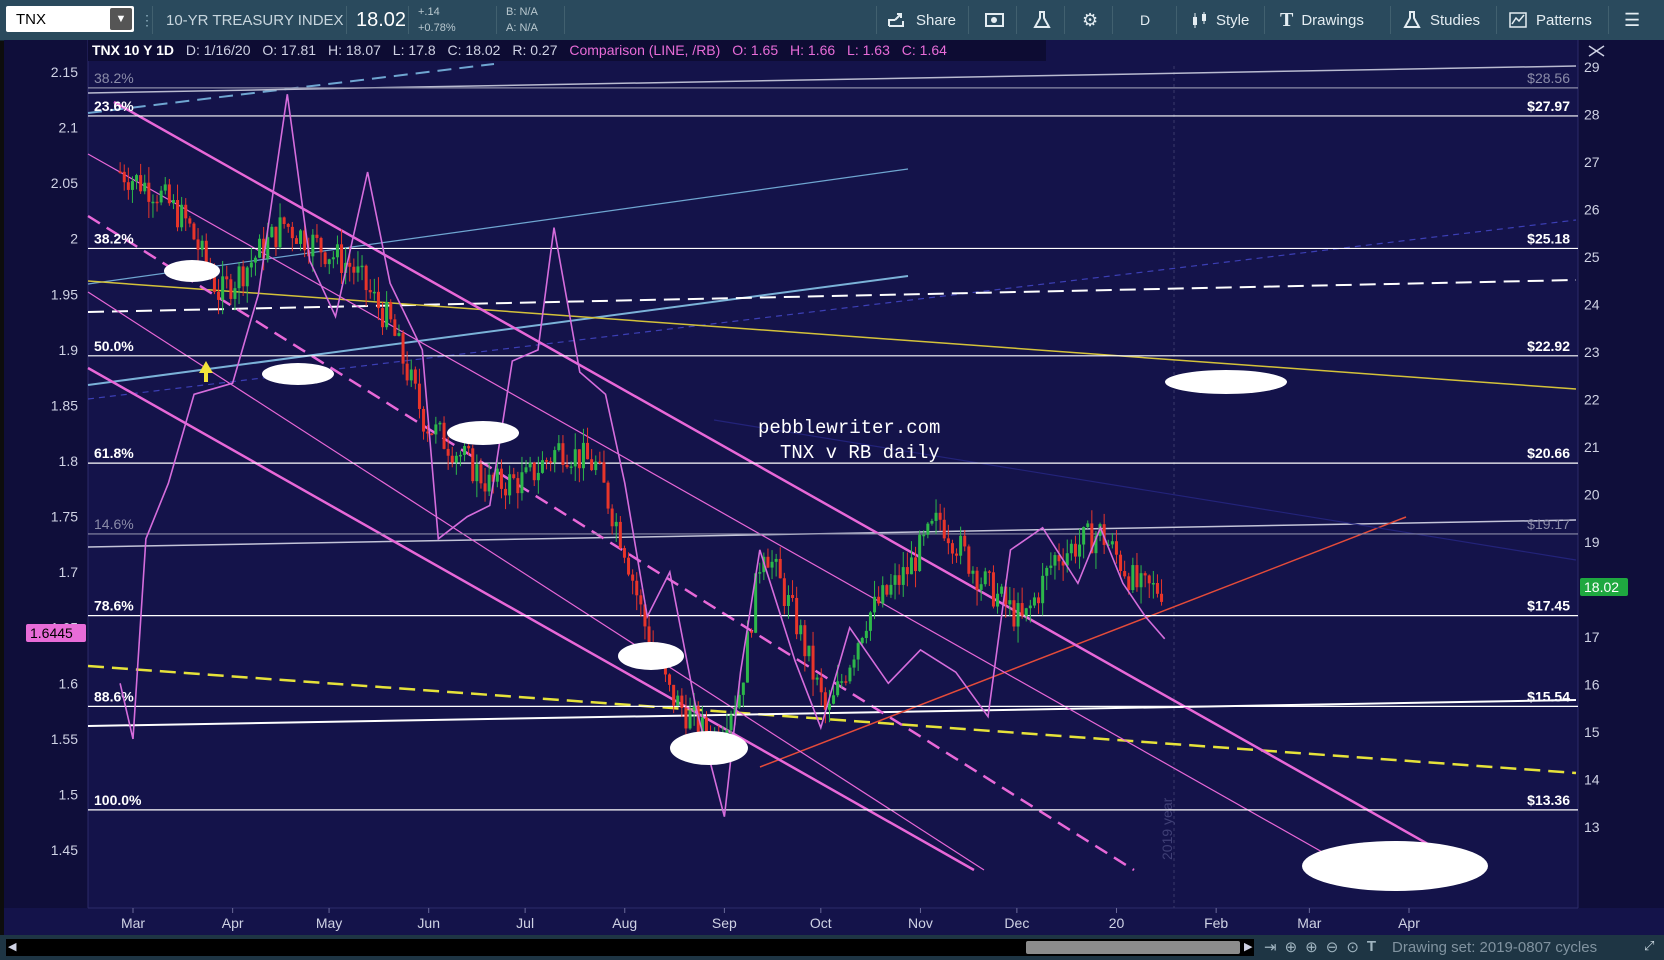 The image size is (1664, 960). Describe the element at coordinates (218, 50) in the screenshot. I see `legend-date: D: 1/16/20` at that location.